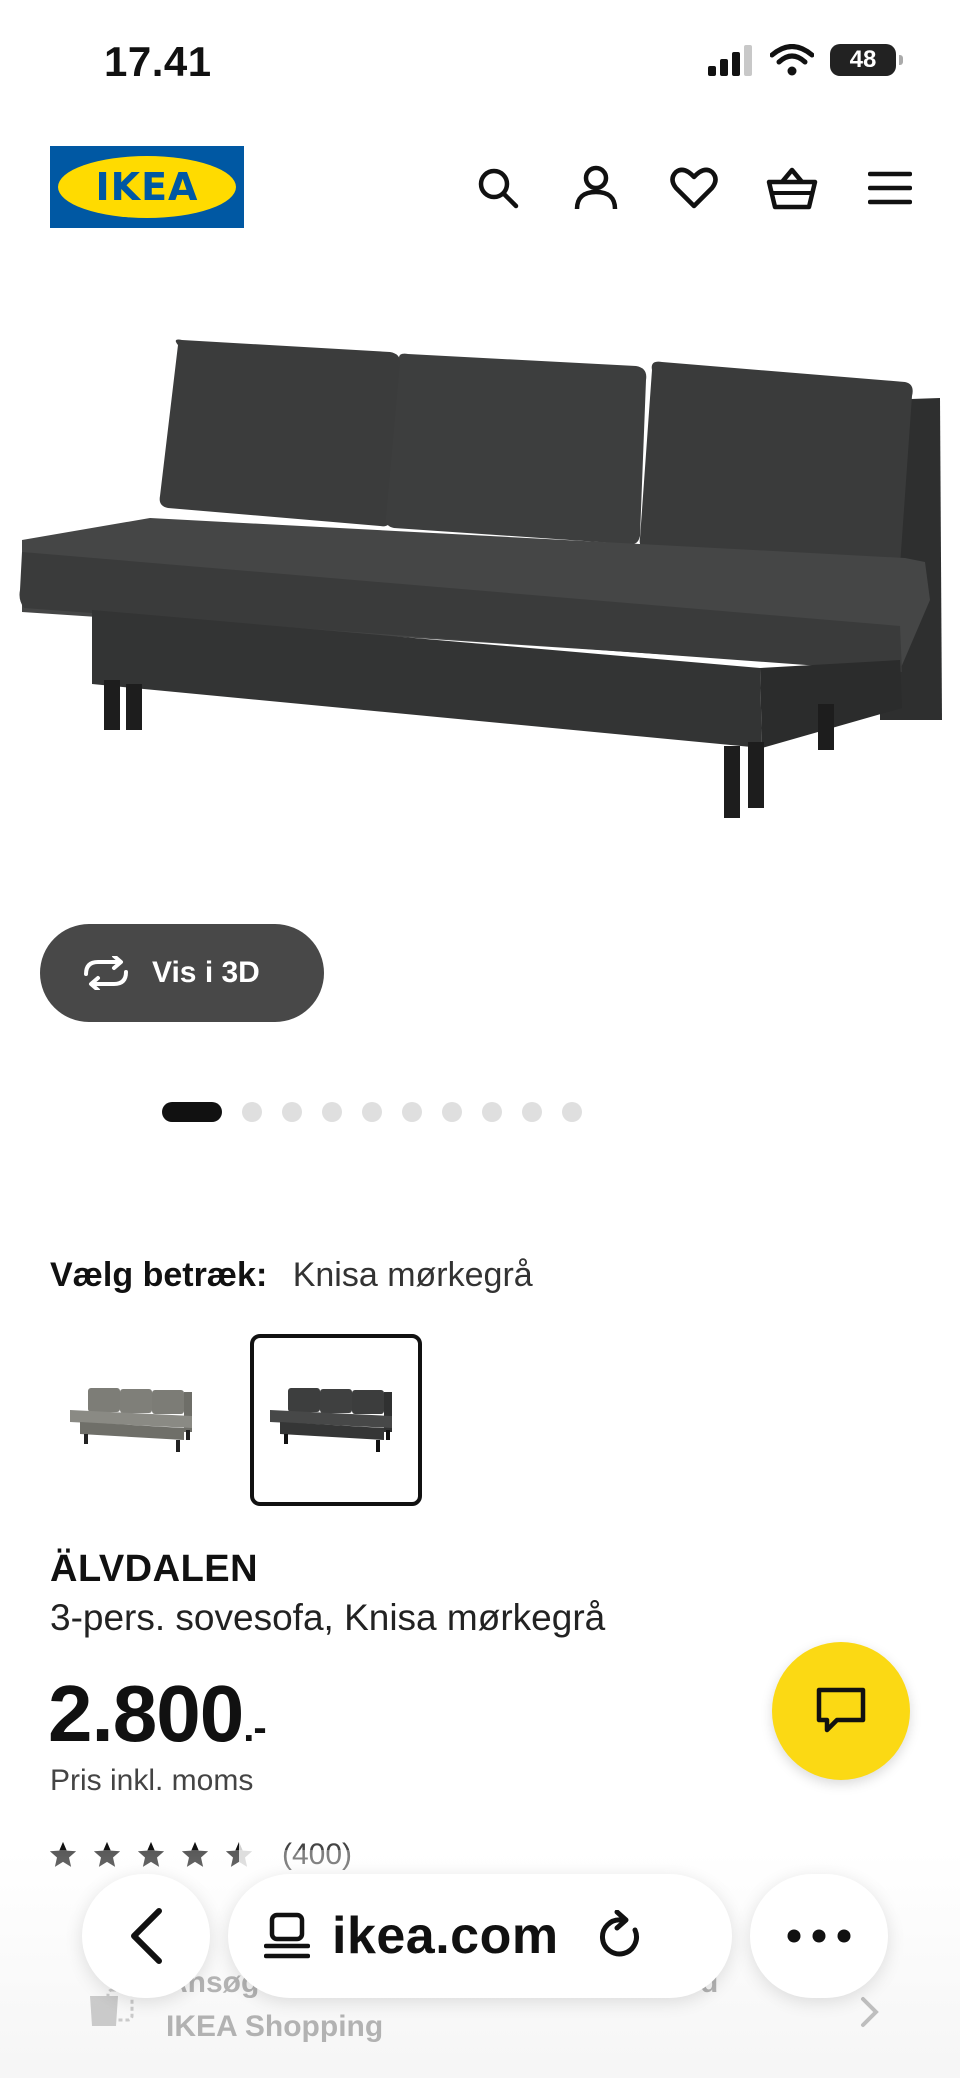 The image size is (960, 2078). What do you see at coordinates (863, 59) in the screenshot?
I see `battery-level: 48` at bounding box center [863, 59].